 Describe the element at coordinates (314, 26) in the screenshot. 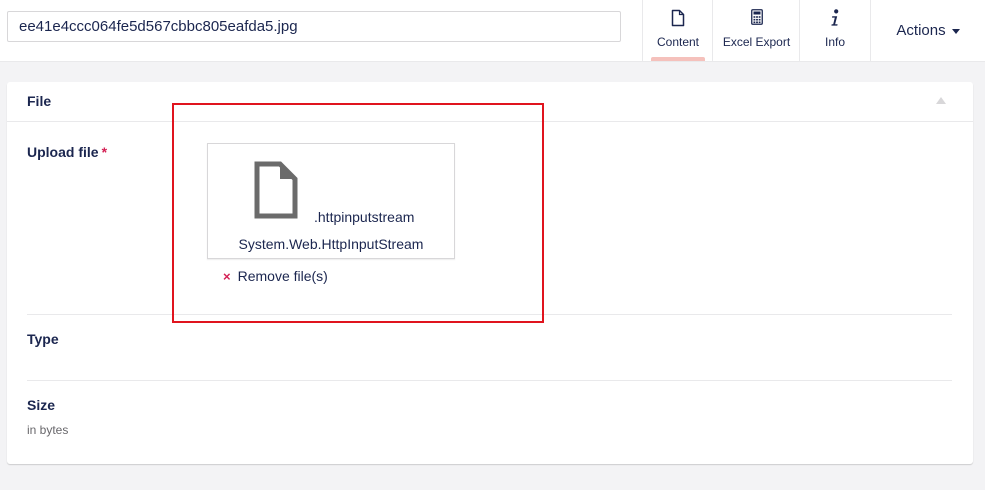

I see `node-name-input` at that location.